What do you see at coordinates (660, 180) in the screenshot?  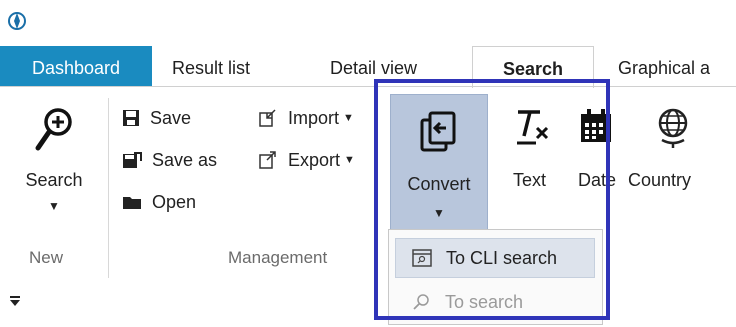 I see `country-label: Country` at bounding box center [660, 180].